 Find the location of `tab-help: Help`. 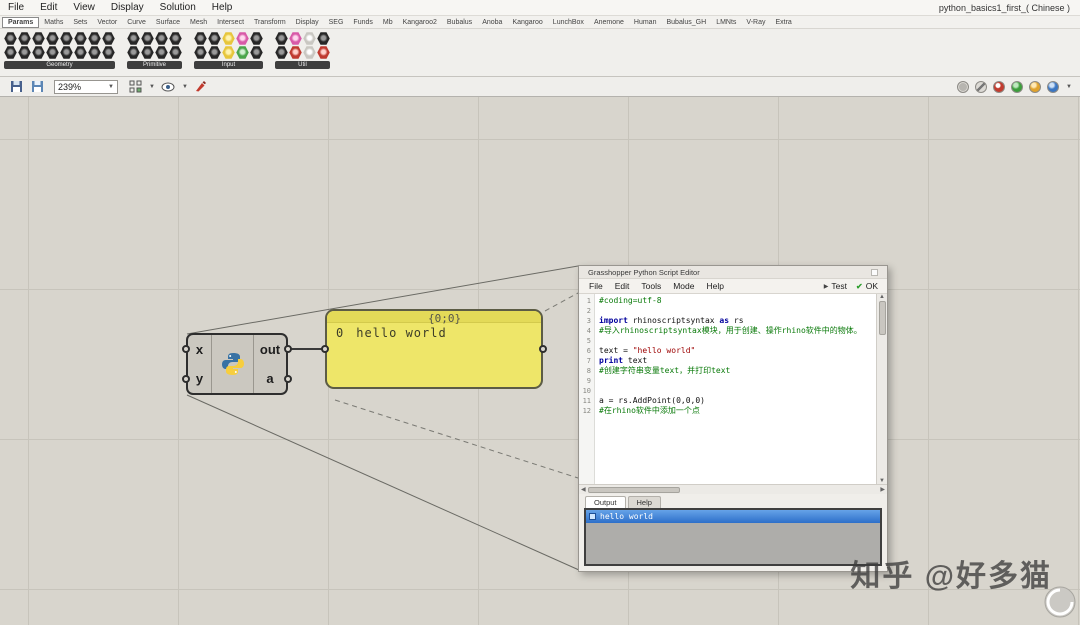

tab-help: Help is located at coordinates (644, 502).